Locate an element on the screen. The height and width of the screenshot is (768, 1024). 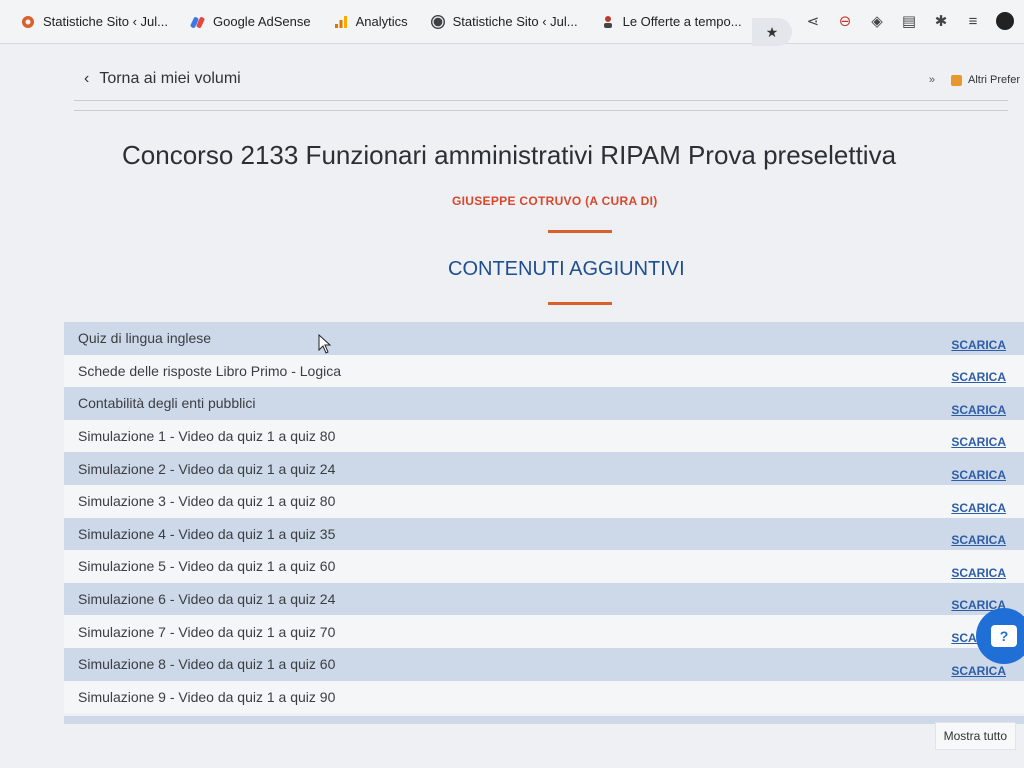
bookmark-label: Google AdSense is located at coordinates (262, 21).